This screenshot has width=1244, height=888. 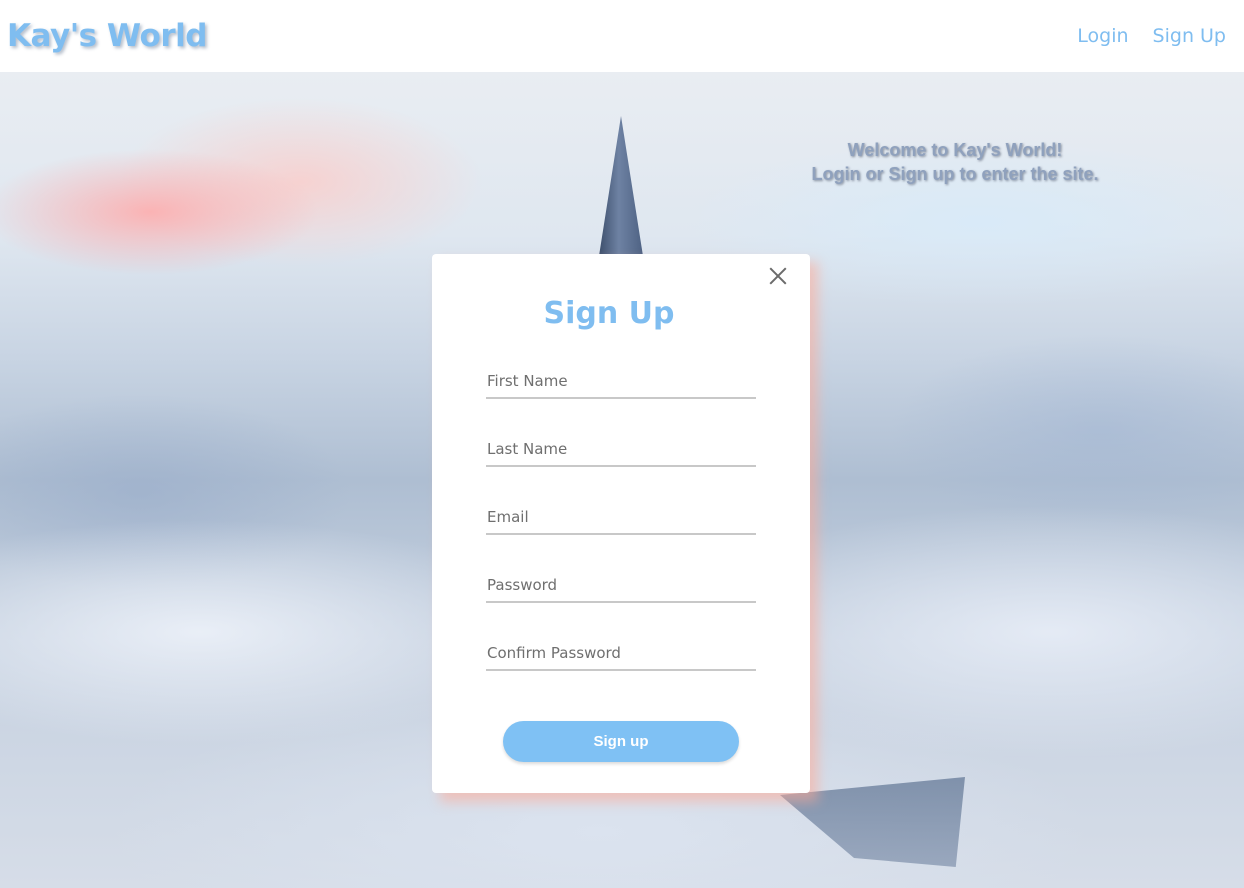 What do you see at coordinates (621, 586) in the screenshot?
I see `password-input` at bounding box center [621, 586].